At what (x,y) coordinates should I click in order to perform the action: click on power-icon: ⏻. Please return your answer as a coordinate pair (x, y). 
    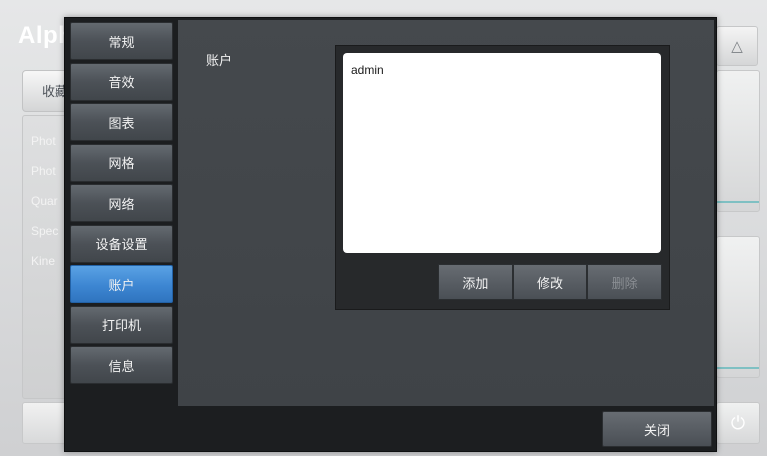
    Looking at the image, I should click on (738, 423).